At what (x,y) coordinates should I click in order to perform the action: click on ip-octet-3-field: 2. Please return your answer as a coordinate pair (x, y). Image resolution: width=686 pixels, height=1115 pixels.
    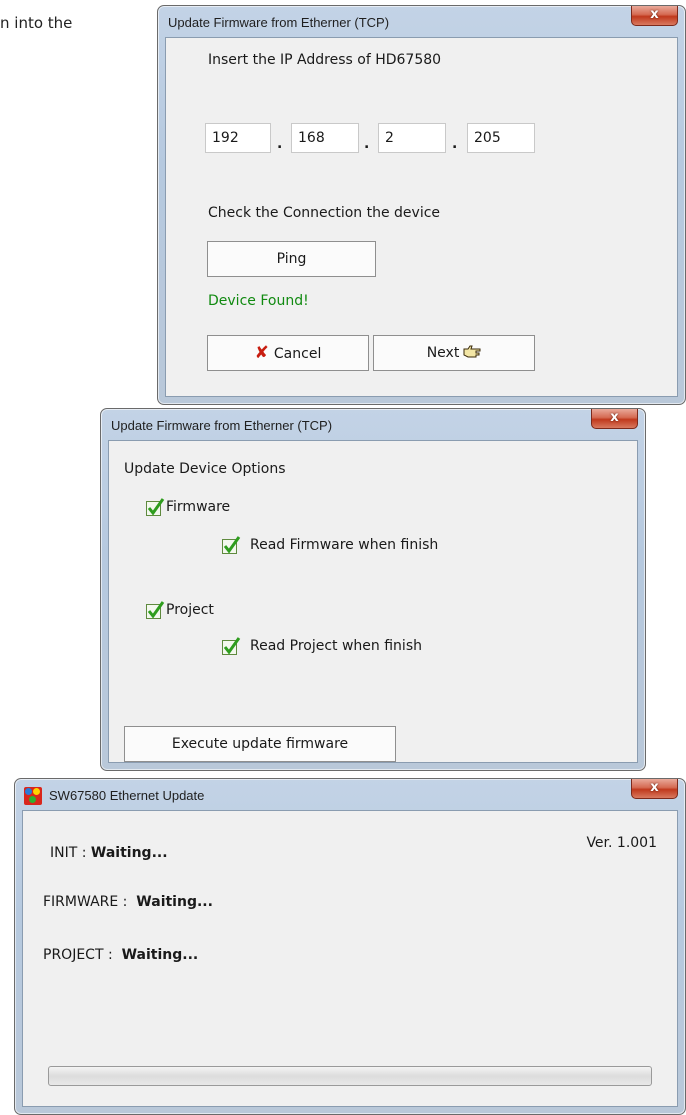
    Looking at the image, I should click on (412, 138).